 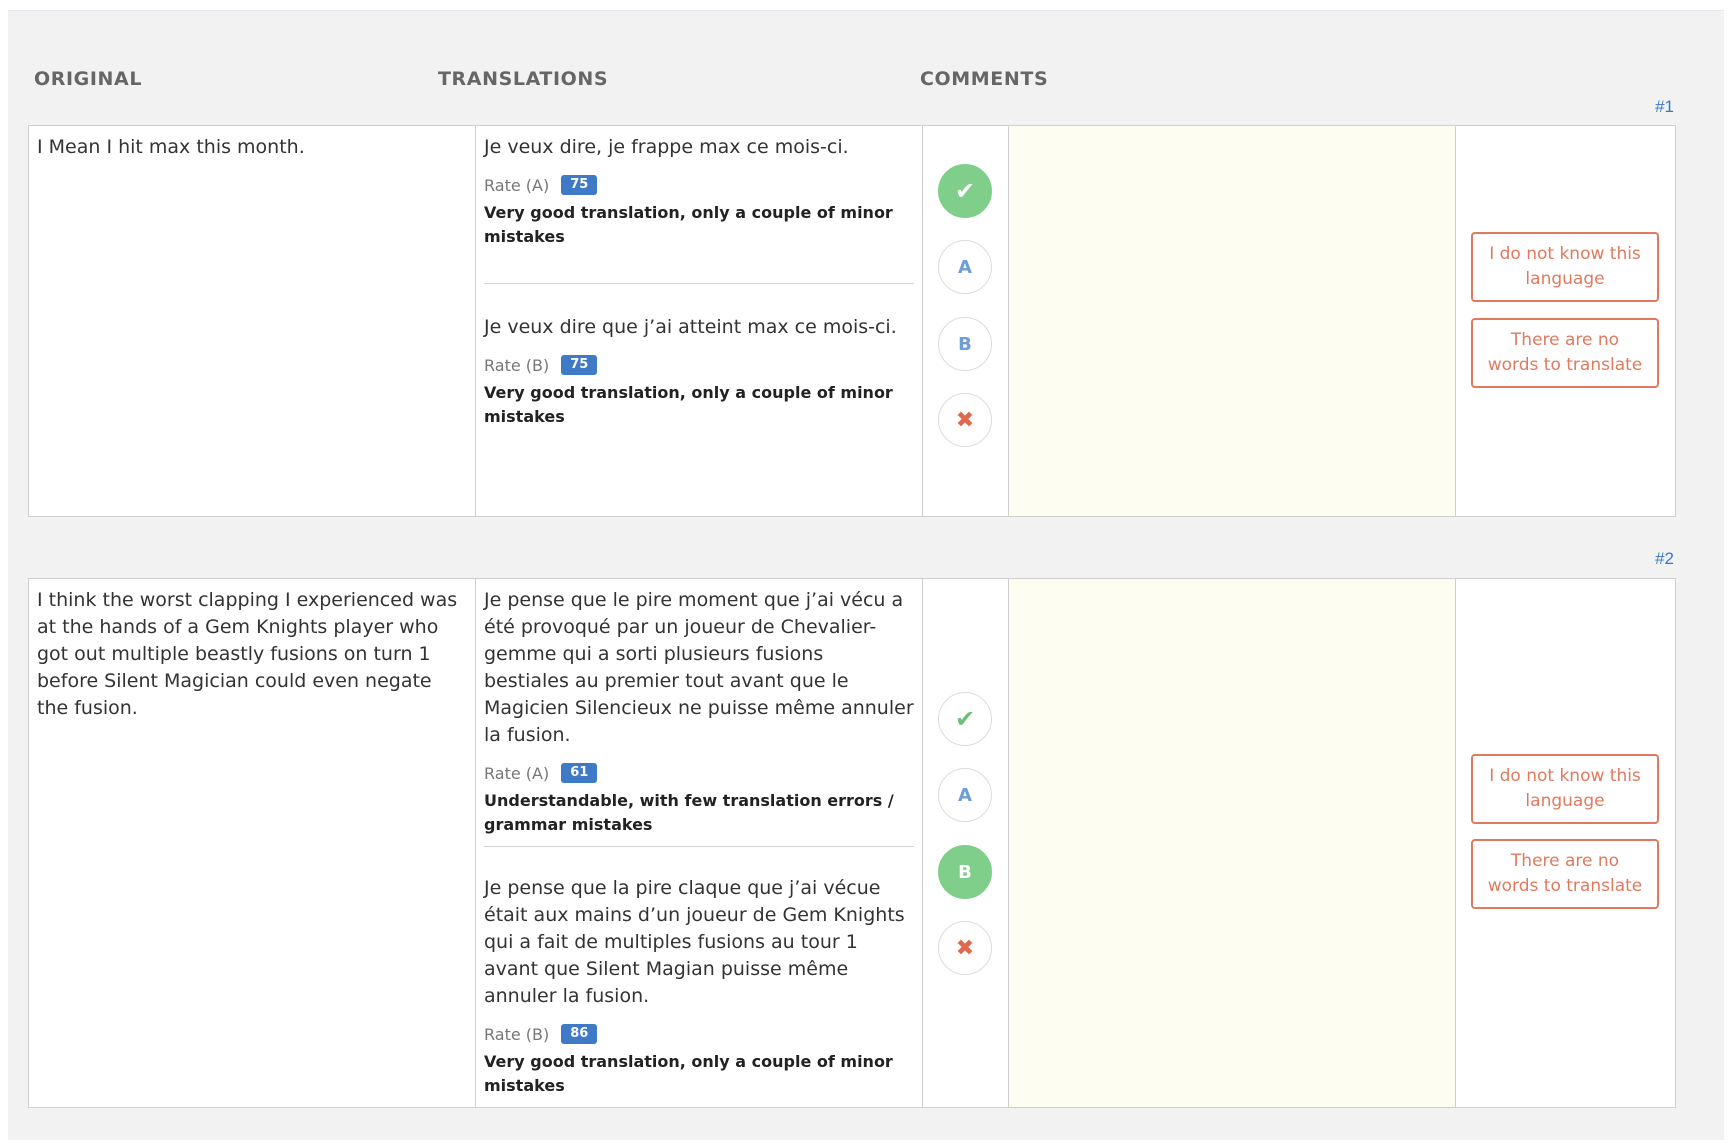 What do you see at coordinates (1664, 106) in the screenshot?
I see `item-number: #1` at bounding box center [1664, 106].